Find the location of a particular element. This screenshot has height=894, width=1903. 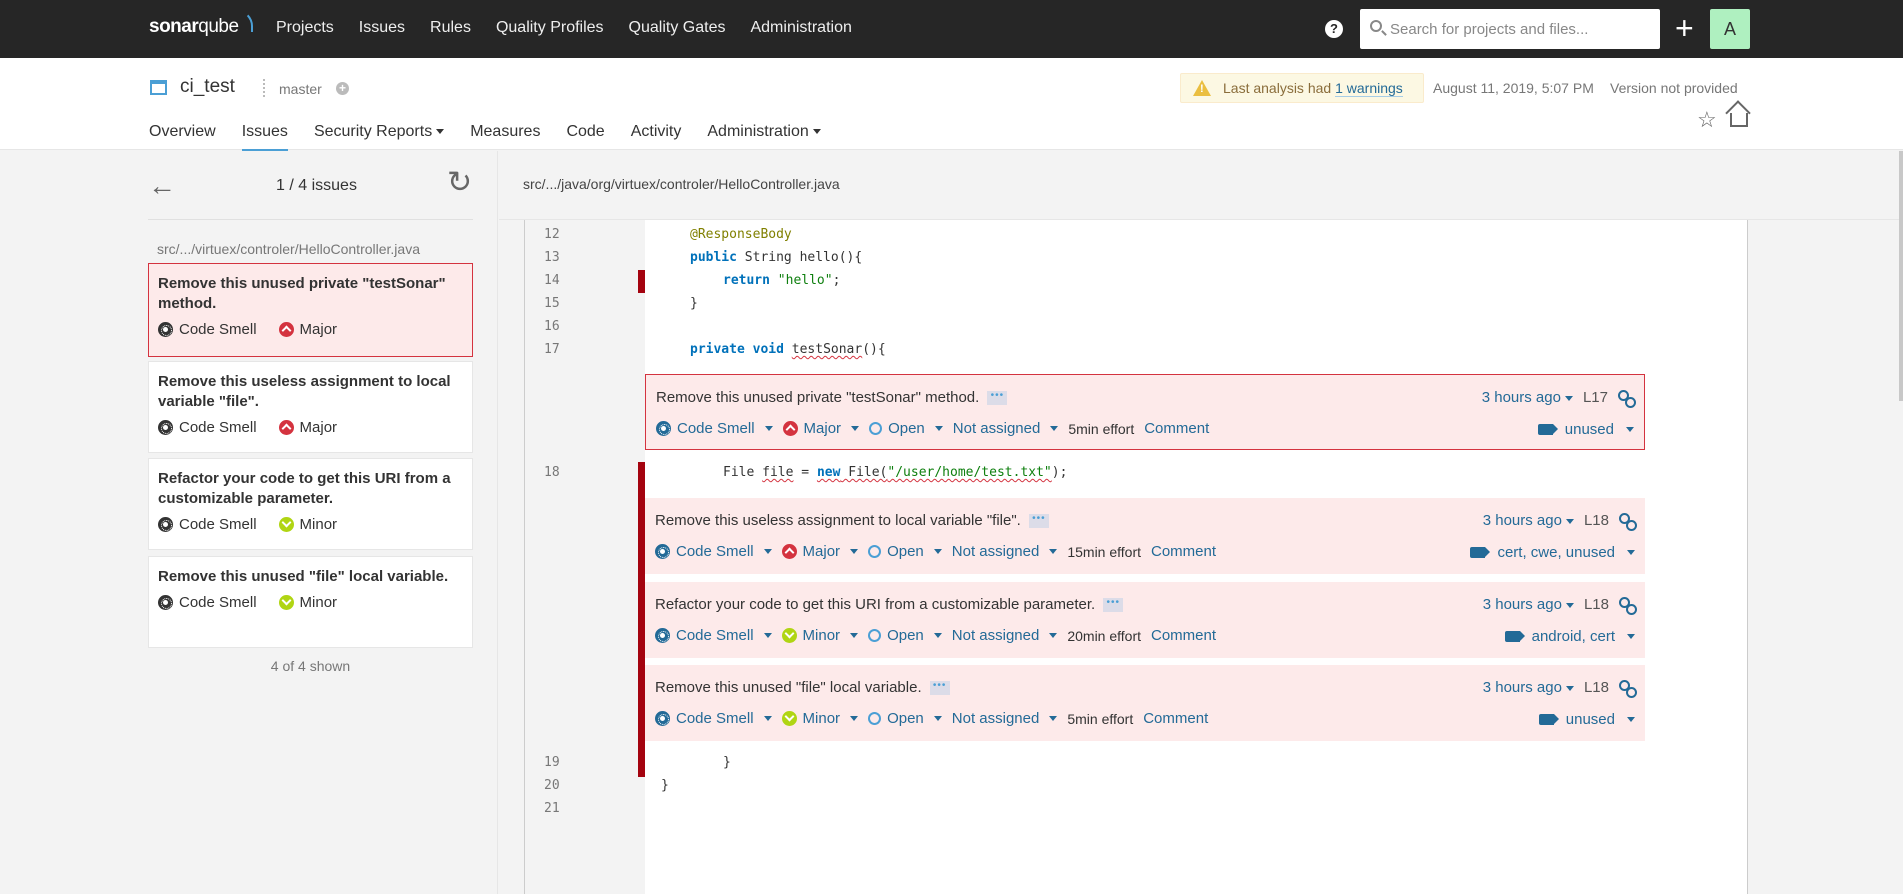

nav-quality-profiles: Quality Profiles is located at coordinates (550, 28).